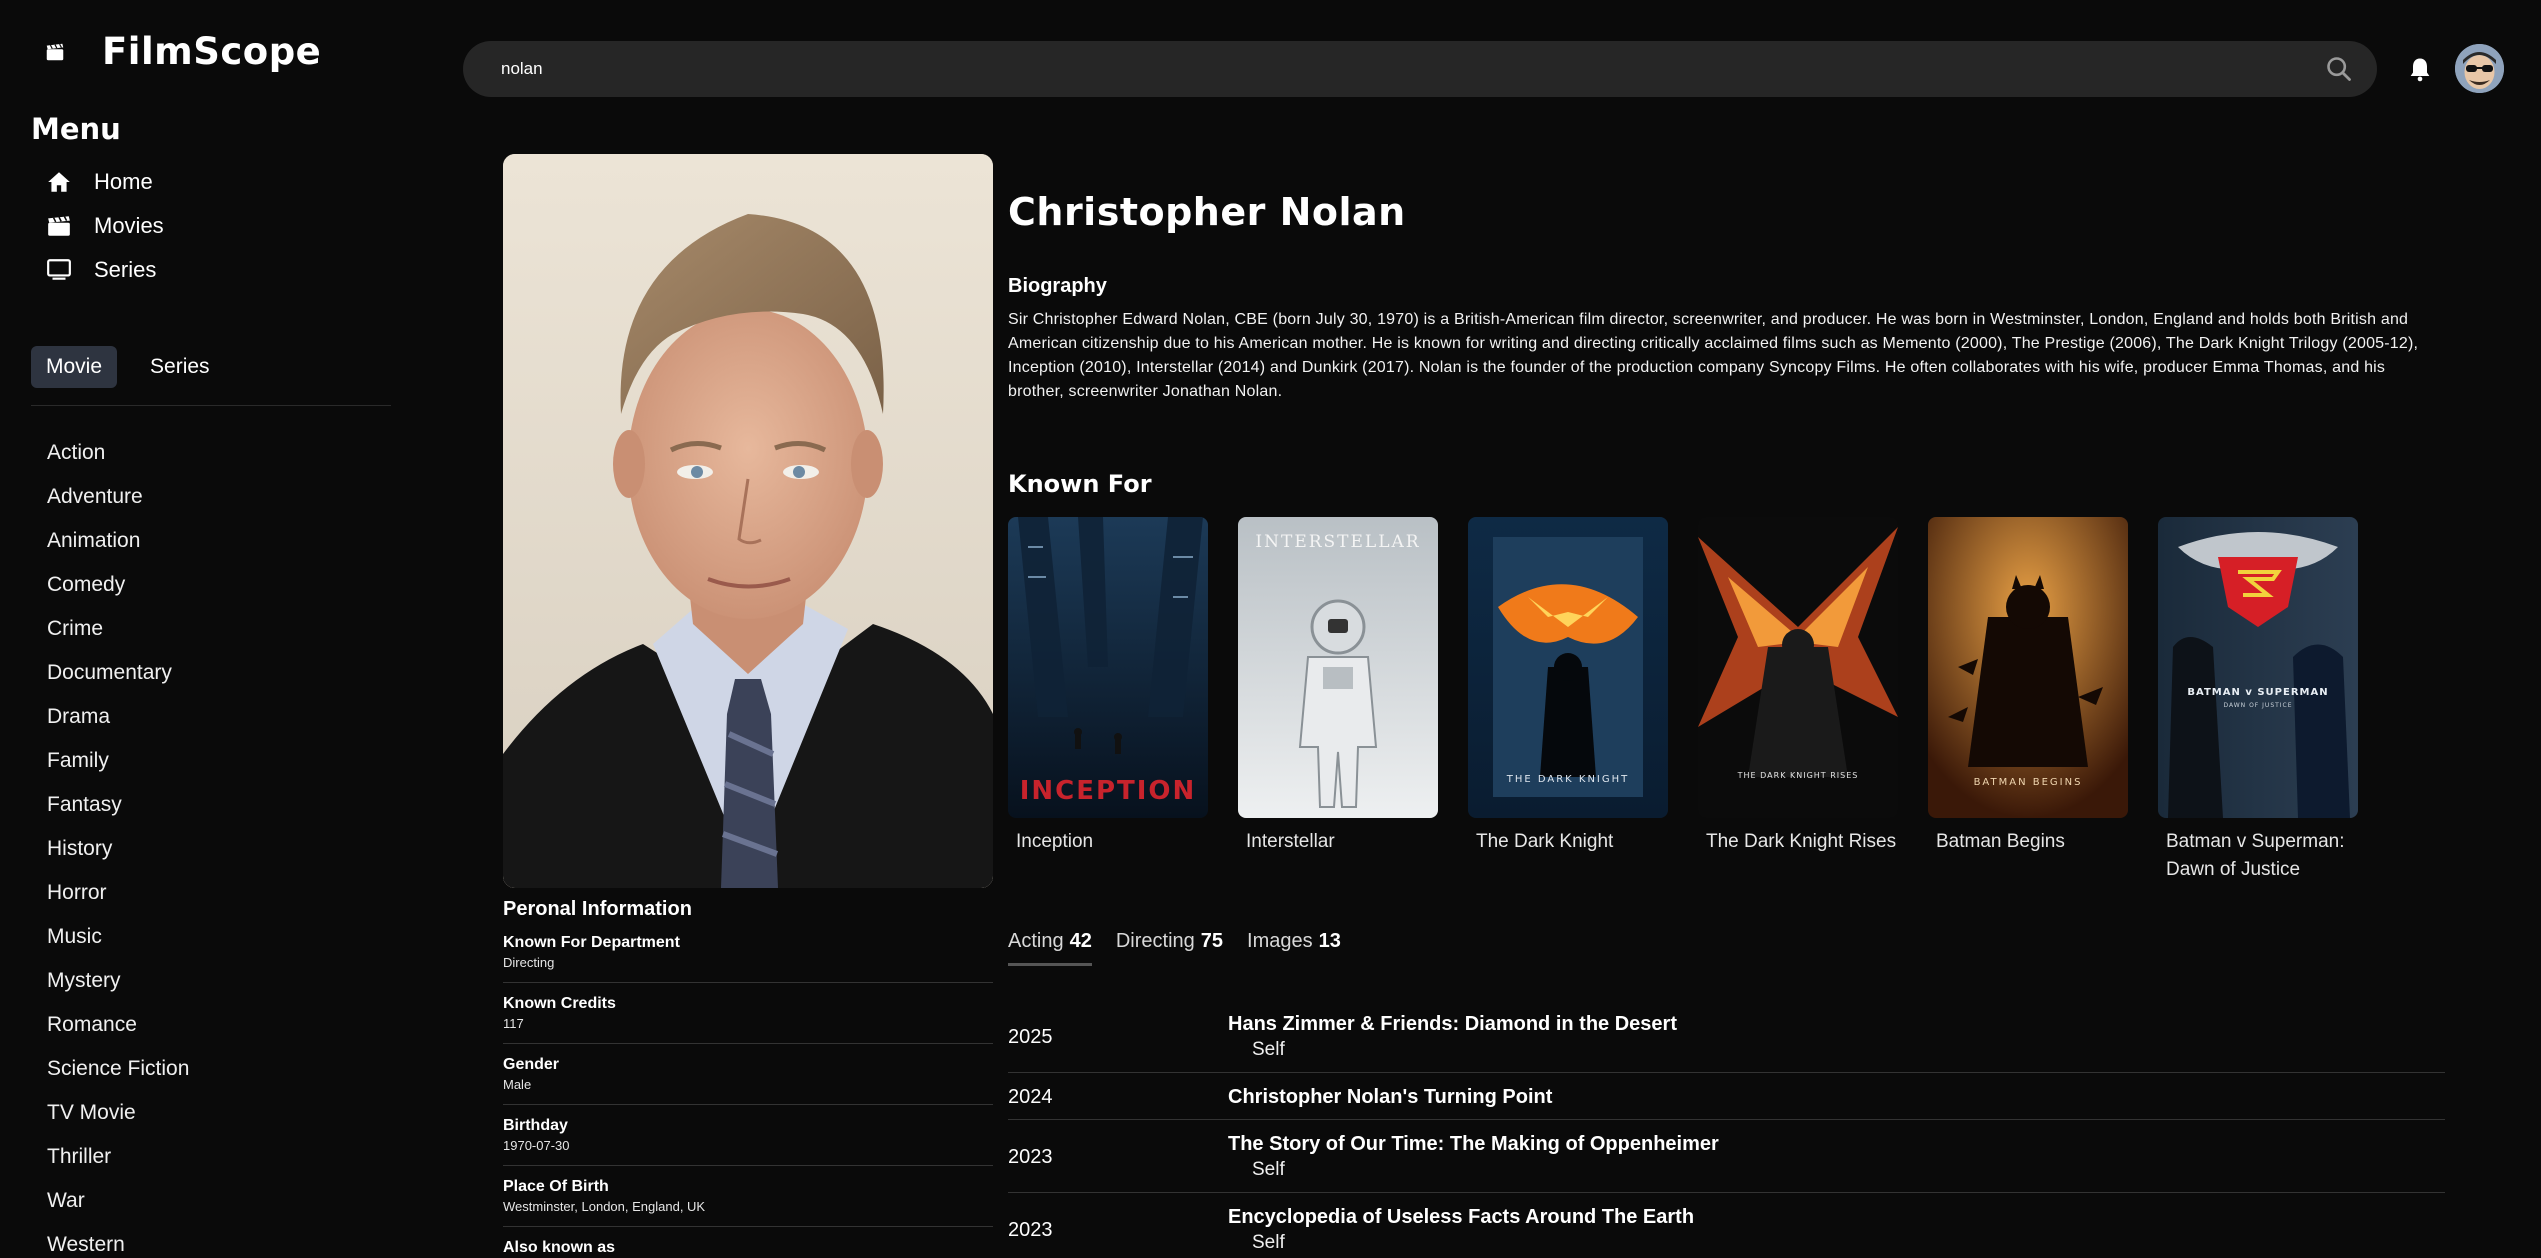 The height and width of the screenshot is (1258, 2541). Describe the element at coordinates (1390, 1097) in the screenshot. I see `credit-title: Christopher Nolan's Turning Point` at that location.